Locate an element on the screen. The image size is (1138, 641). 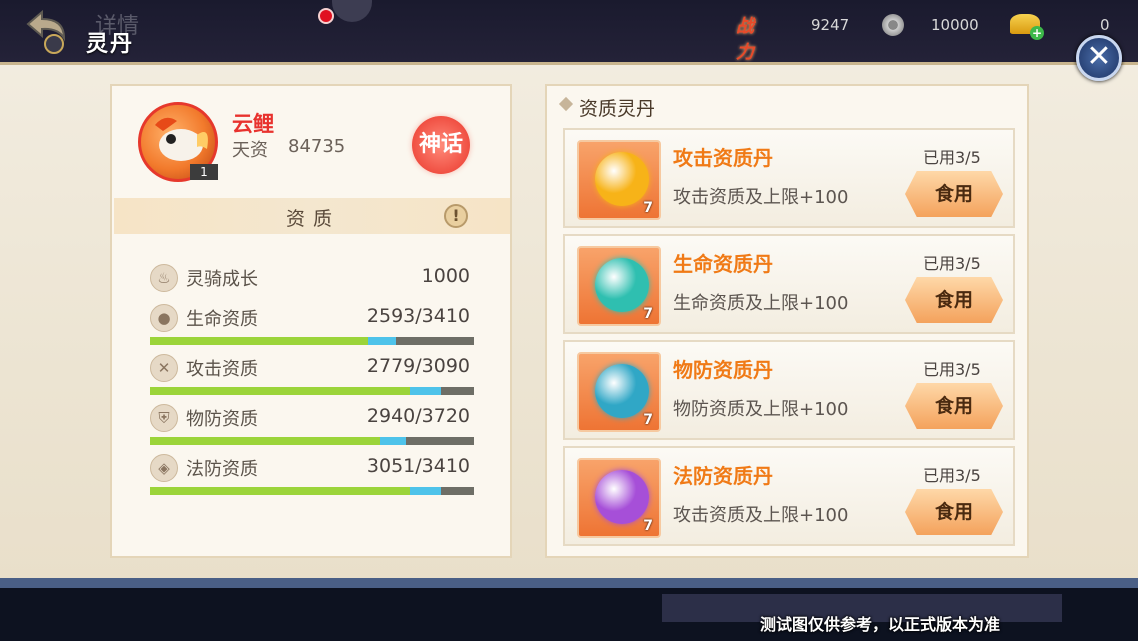
pill-card: 7 物防资质丹 物防资质及上限+100 已用3/5 食用 is located at coordinates (789, 390).